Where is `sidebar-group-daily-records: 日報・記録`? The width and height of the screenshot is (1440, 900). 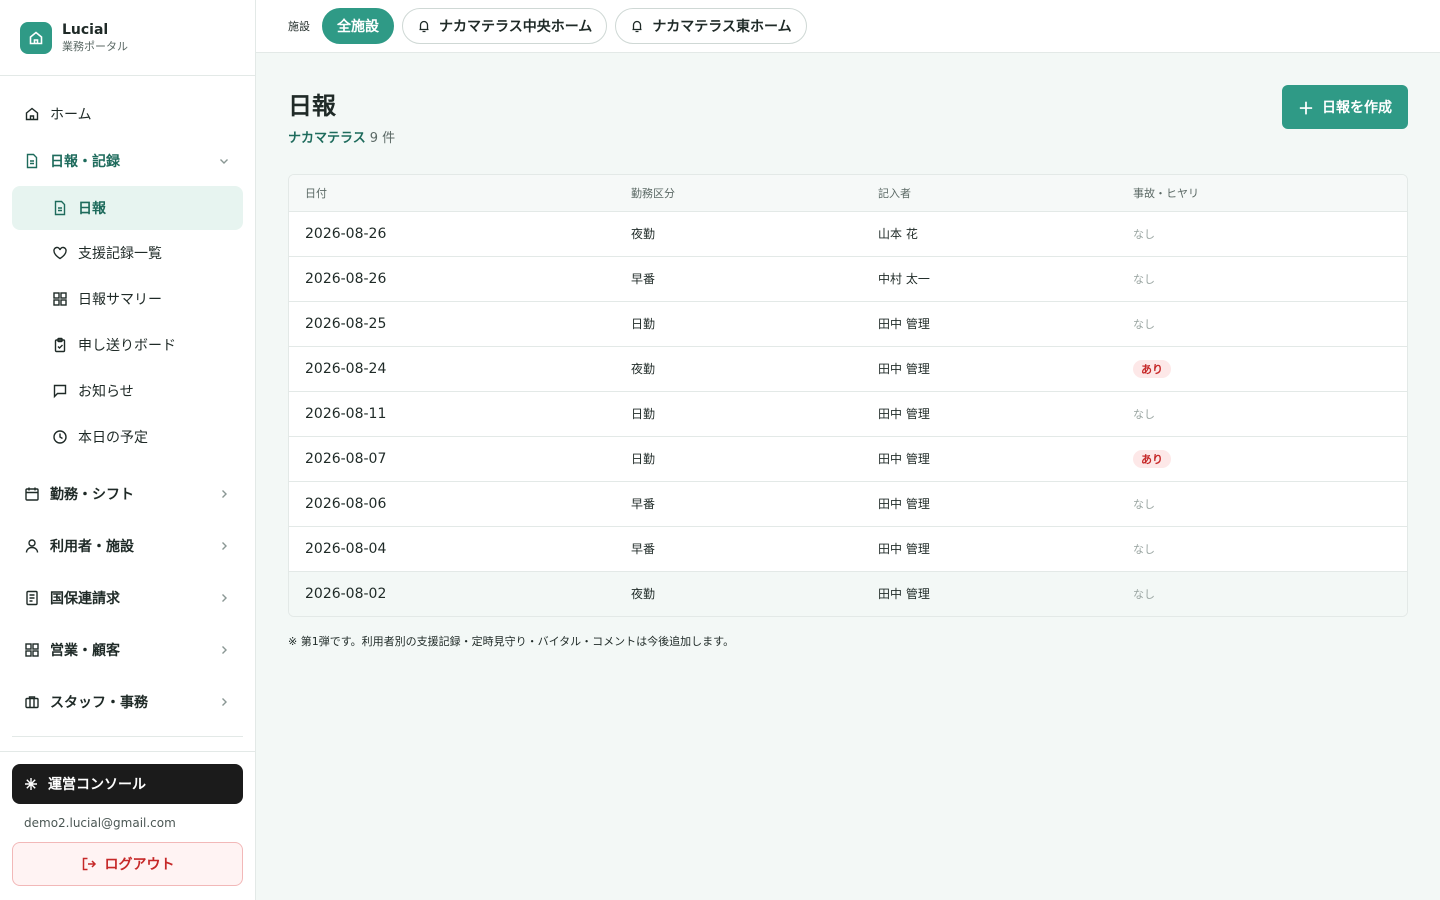
sidebar-group-daily-records: 日報・記録 is located at coordinates (127, 161).